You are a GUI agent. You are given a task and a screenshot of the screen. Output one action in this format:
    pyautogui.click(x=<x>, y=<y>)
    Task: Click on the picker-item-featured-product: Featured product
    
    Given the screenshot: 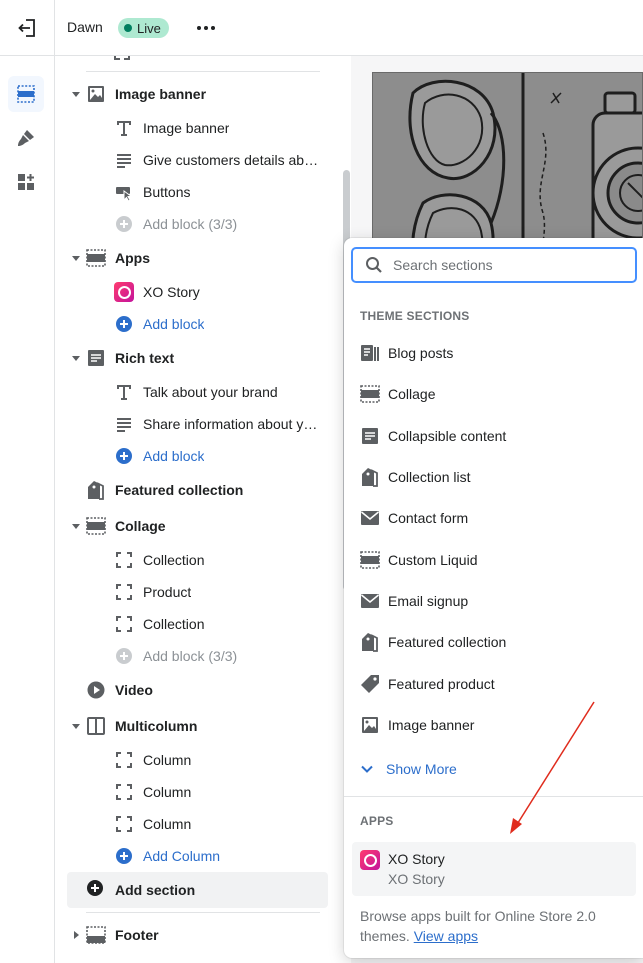 What is the action you would take?
    pyautogui.click(x=494, y=684)
    